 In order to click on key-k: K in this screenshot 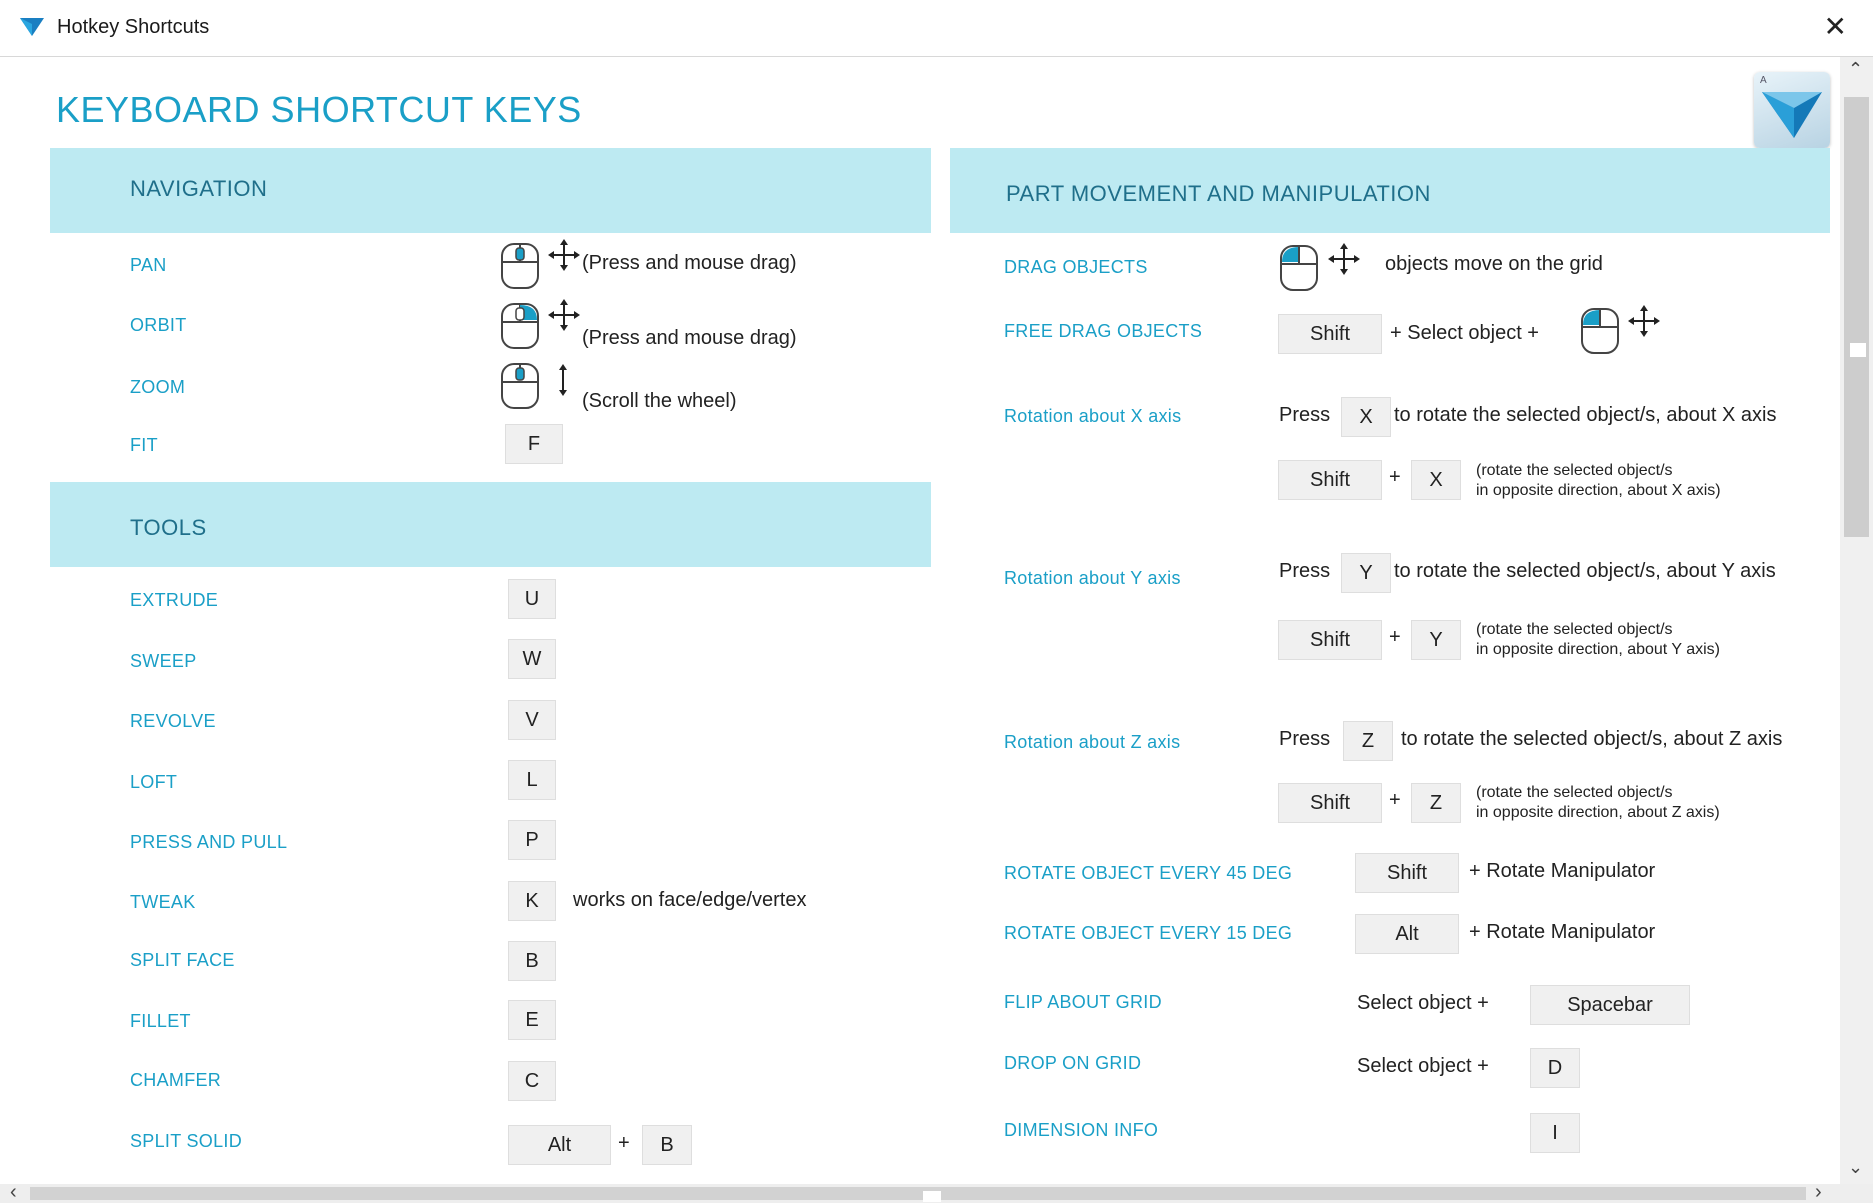, I will do `click(532, 901)`.